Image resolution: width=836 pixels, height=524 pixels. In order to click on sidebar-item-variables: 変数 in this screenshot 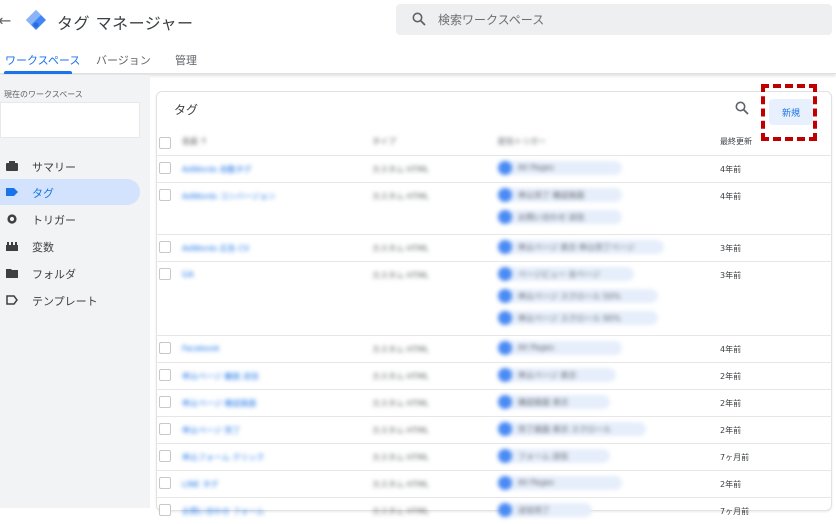, I will do `click(70, 246)`.